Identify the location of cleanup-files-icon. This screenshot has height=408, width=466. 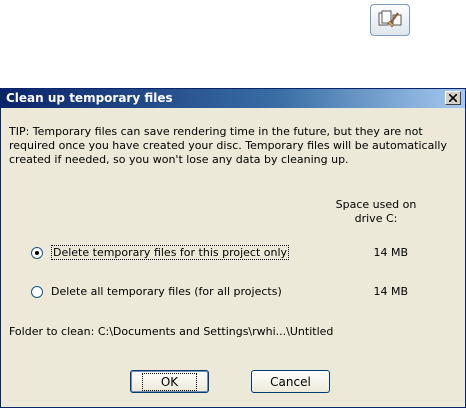
(390, 20).